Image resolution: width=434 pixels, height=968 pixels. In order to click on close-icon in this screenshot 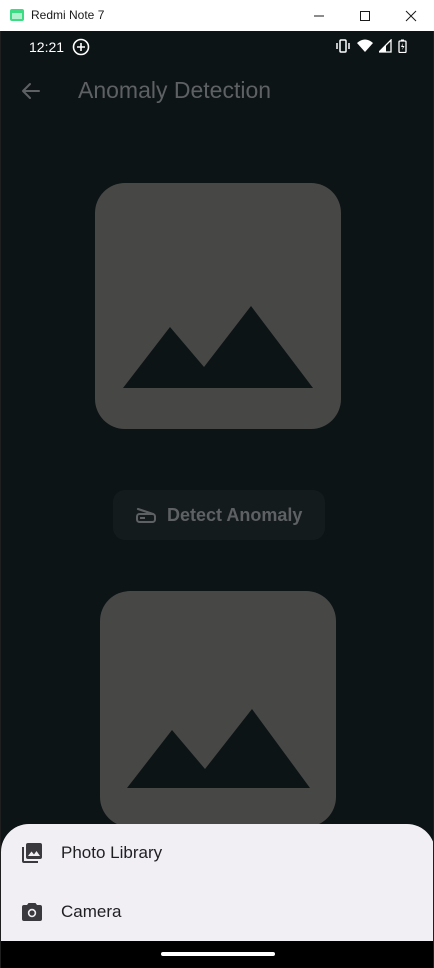, I will do `click(411, 15)`.